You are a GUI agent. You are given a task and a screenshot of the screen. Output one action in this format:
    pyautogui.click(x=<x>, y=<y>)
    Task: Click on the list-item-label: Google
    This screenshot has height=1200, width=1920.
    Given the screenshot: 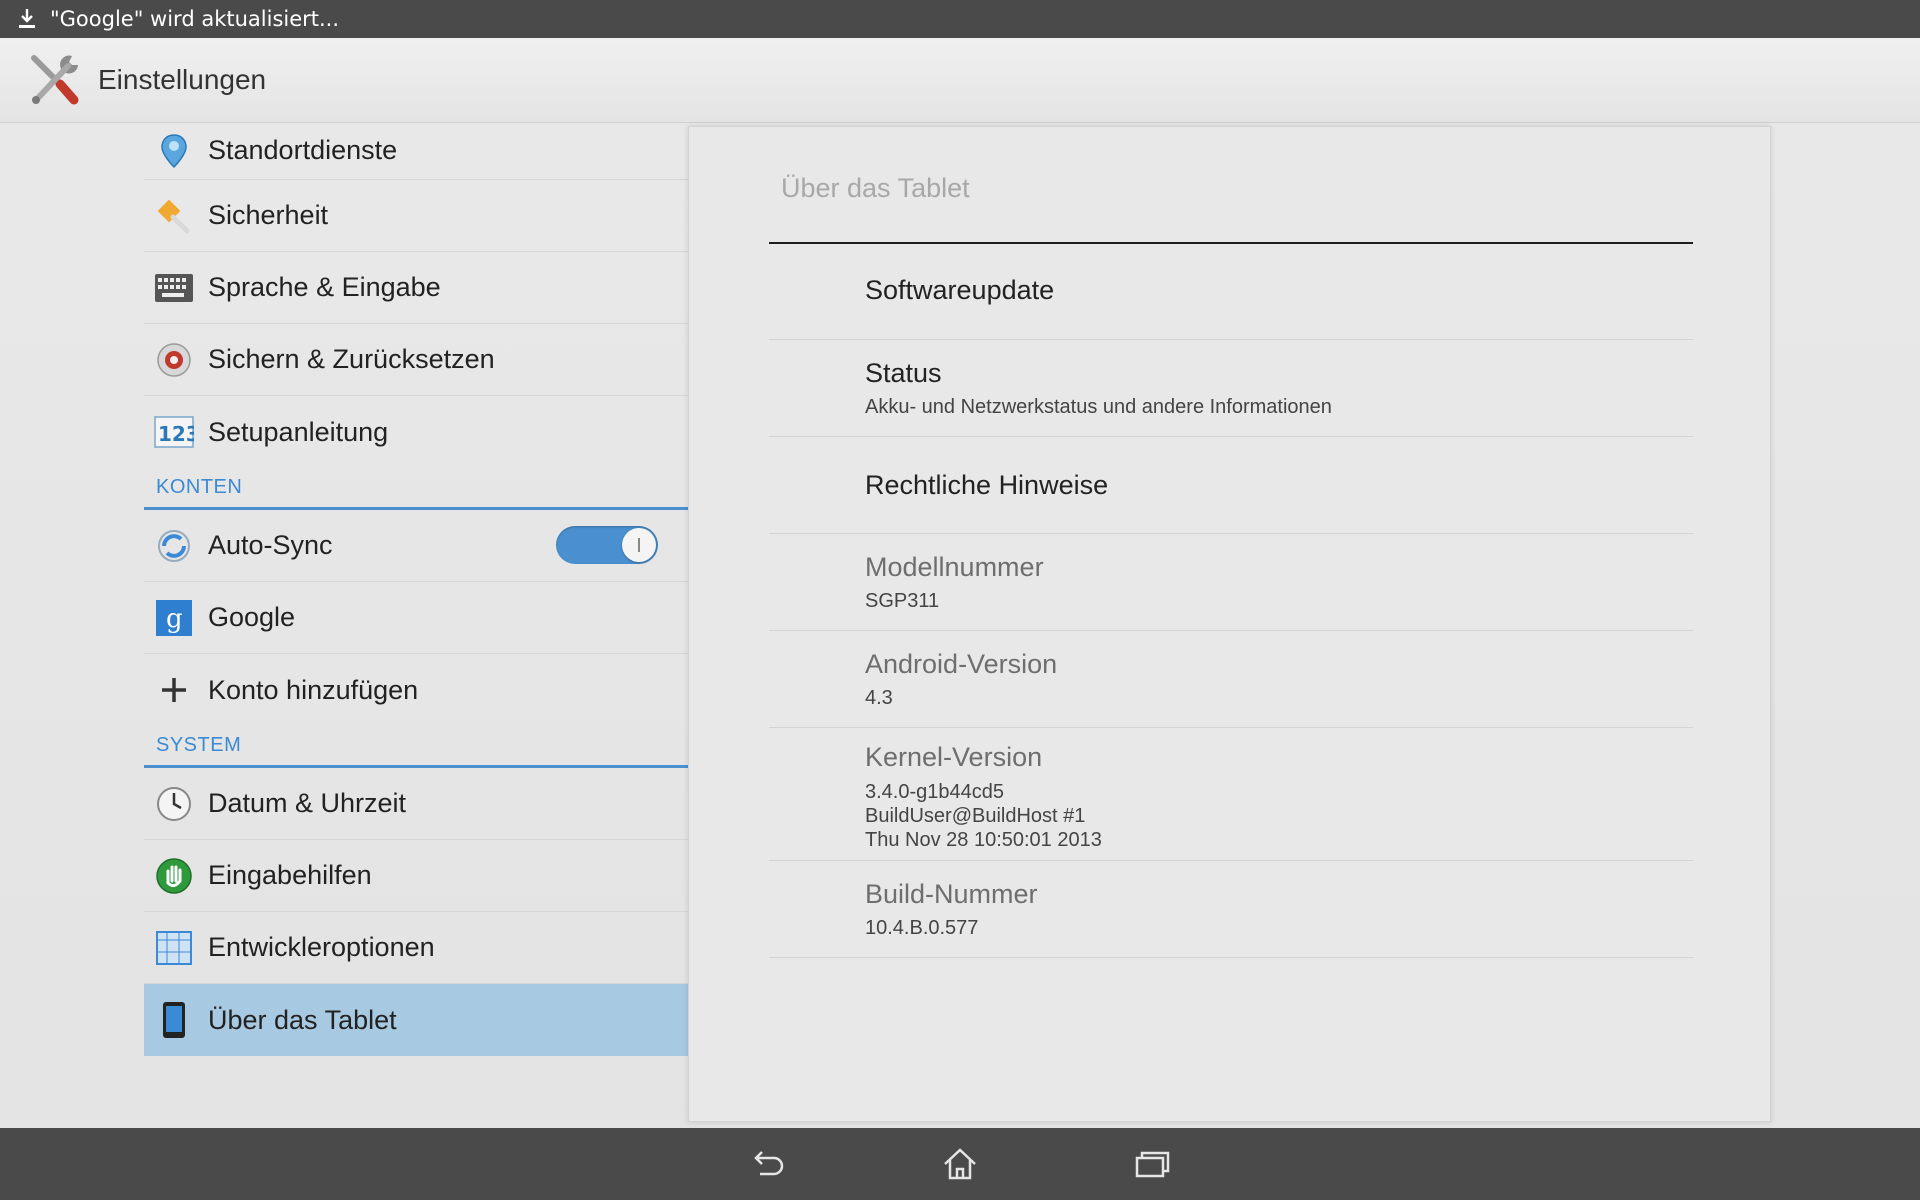 What is the action you would take?
    pyautogui.click(x=252, y=617)
    